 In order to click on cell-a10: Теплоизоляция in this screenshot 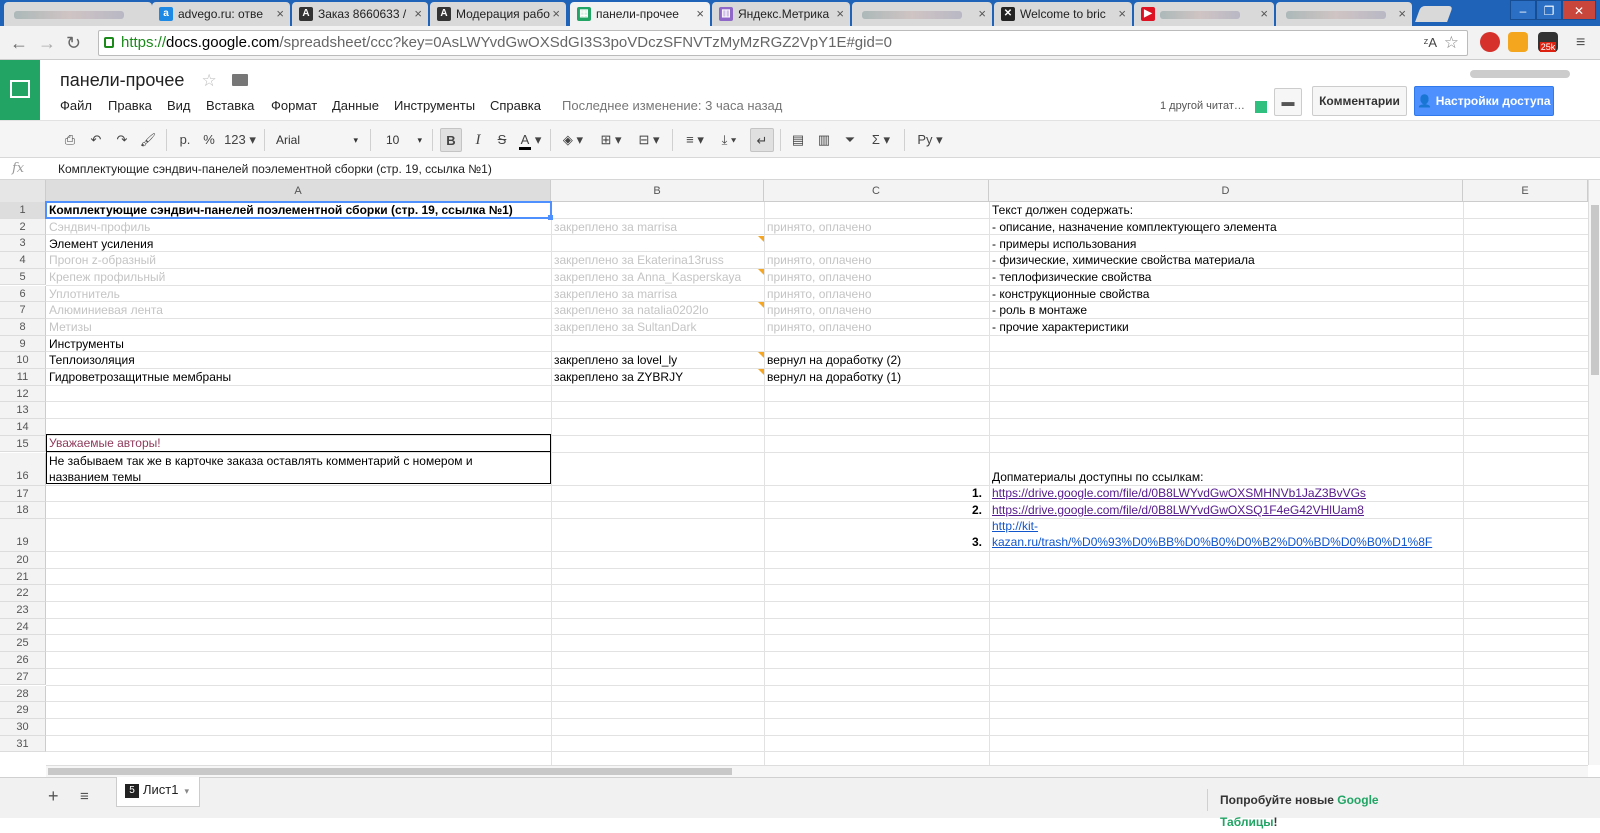, I will do `click(92, 360)`.